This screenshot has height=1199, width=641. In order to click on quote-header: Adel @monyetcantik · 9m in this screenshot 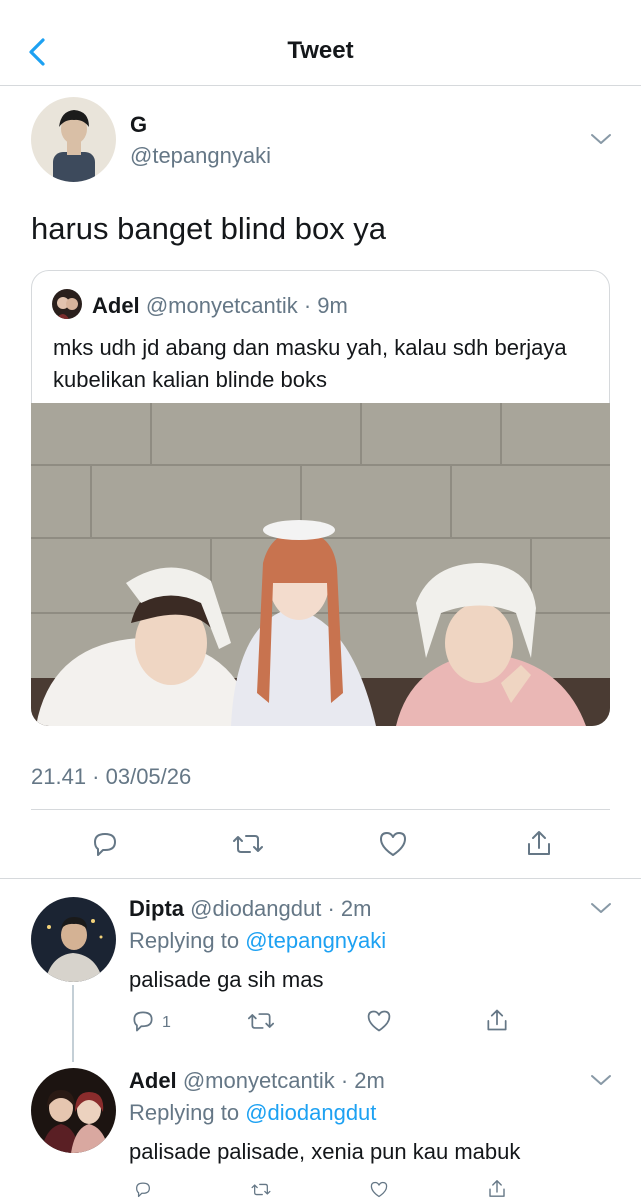, I will do `click(220, 306)`.